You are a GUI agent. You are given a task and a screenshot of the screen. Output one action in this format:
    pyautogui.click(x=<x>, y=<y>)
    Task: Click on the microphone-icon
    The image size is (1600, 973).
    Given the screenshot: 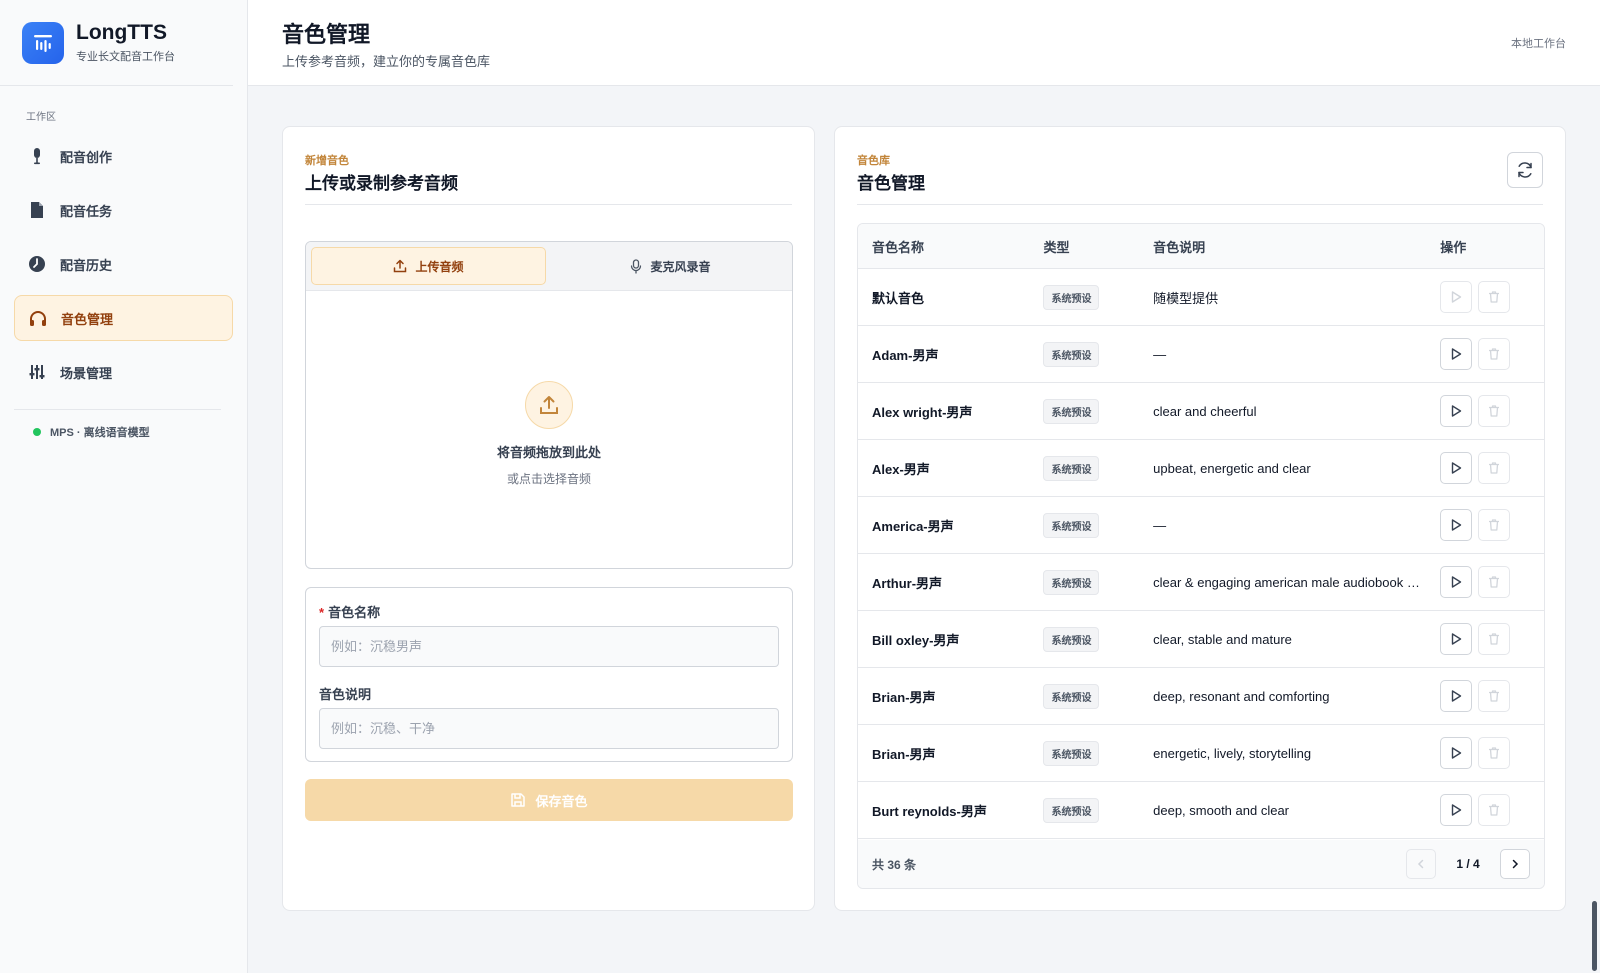 What is the action you would take?
    pyautogui.click(x=37, y=156)
    